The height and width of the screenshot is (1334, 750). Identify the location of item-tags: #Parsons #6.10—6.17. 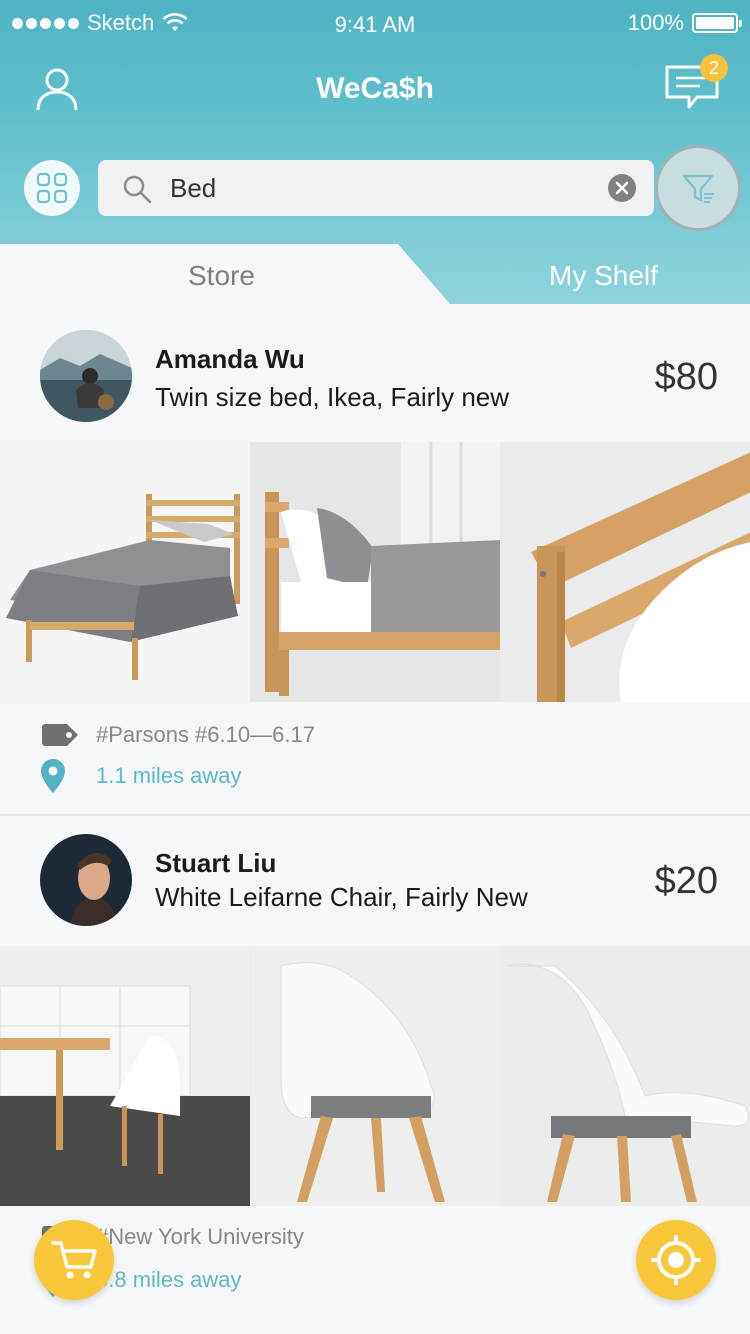
(205, 734).